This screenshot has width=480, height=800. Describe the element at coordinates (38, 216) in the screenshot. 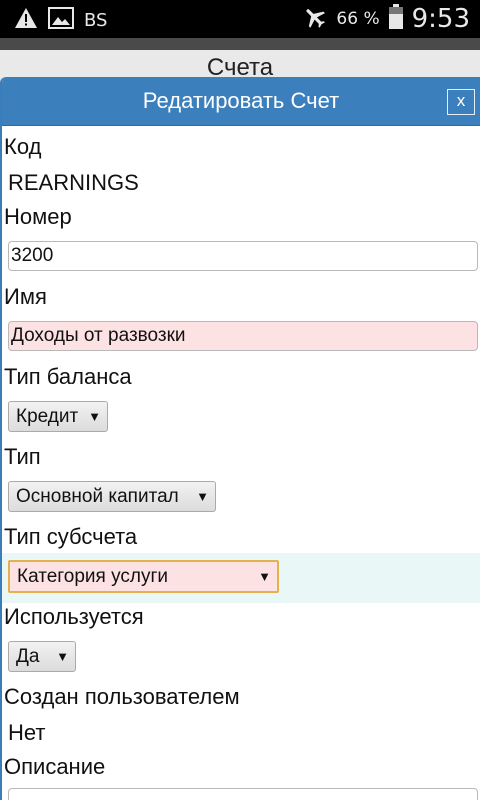

I see `number-label: Номер` at that location.